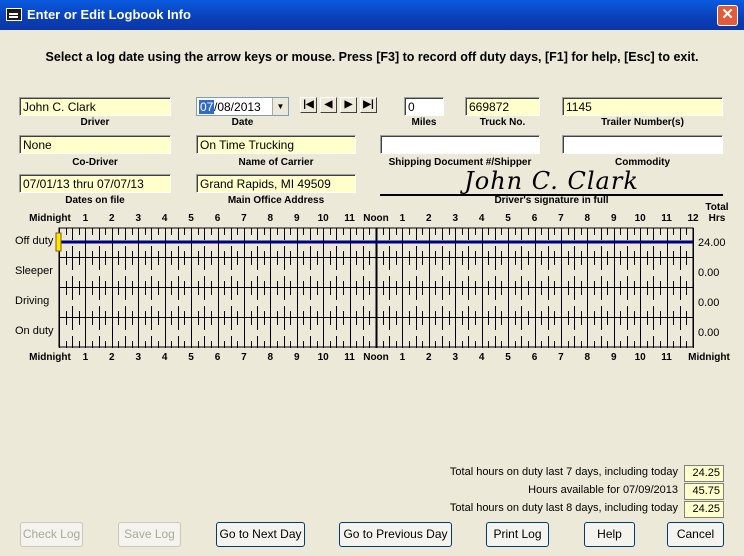 The height and width of the screenshot is (556, 744). Describe the element at coordinates (704, 491) in the screenshot. I see `summary-value-available: 45.75` at that location.